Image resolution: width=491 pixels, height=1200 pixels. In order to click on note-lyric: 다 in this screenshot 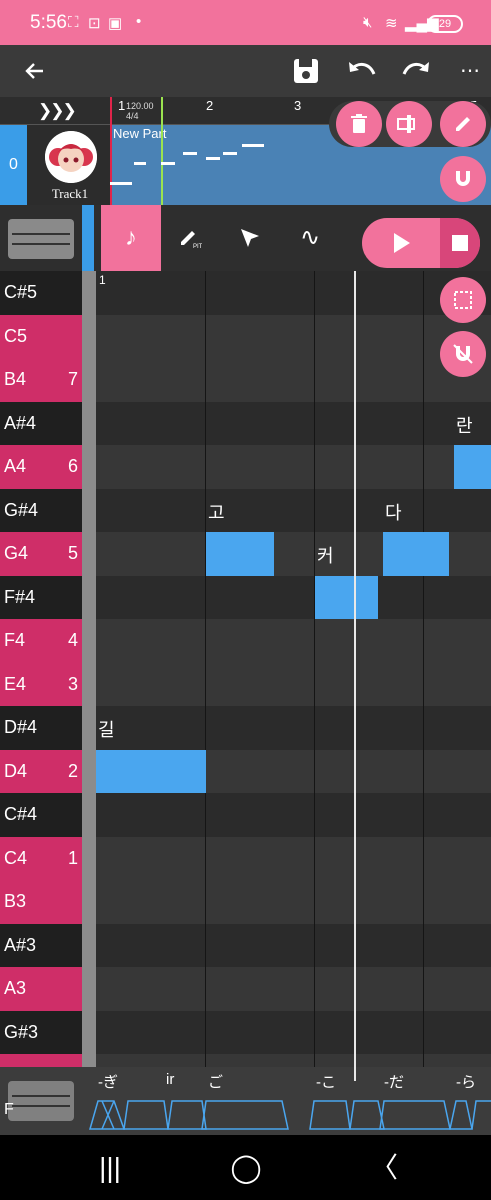, I will do `click(393, 512)`.